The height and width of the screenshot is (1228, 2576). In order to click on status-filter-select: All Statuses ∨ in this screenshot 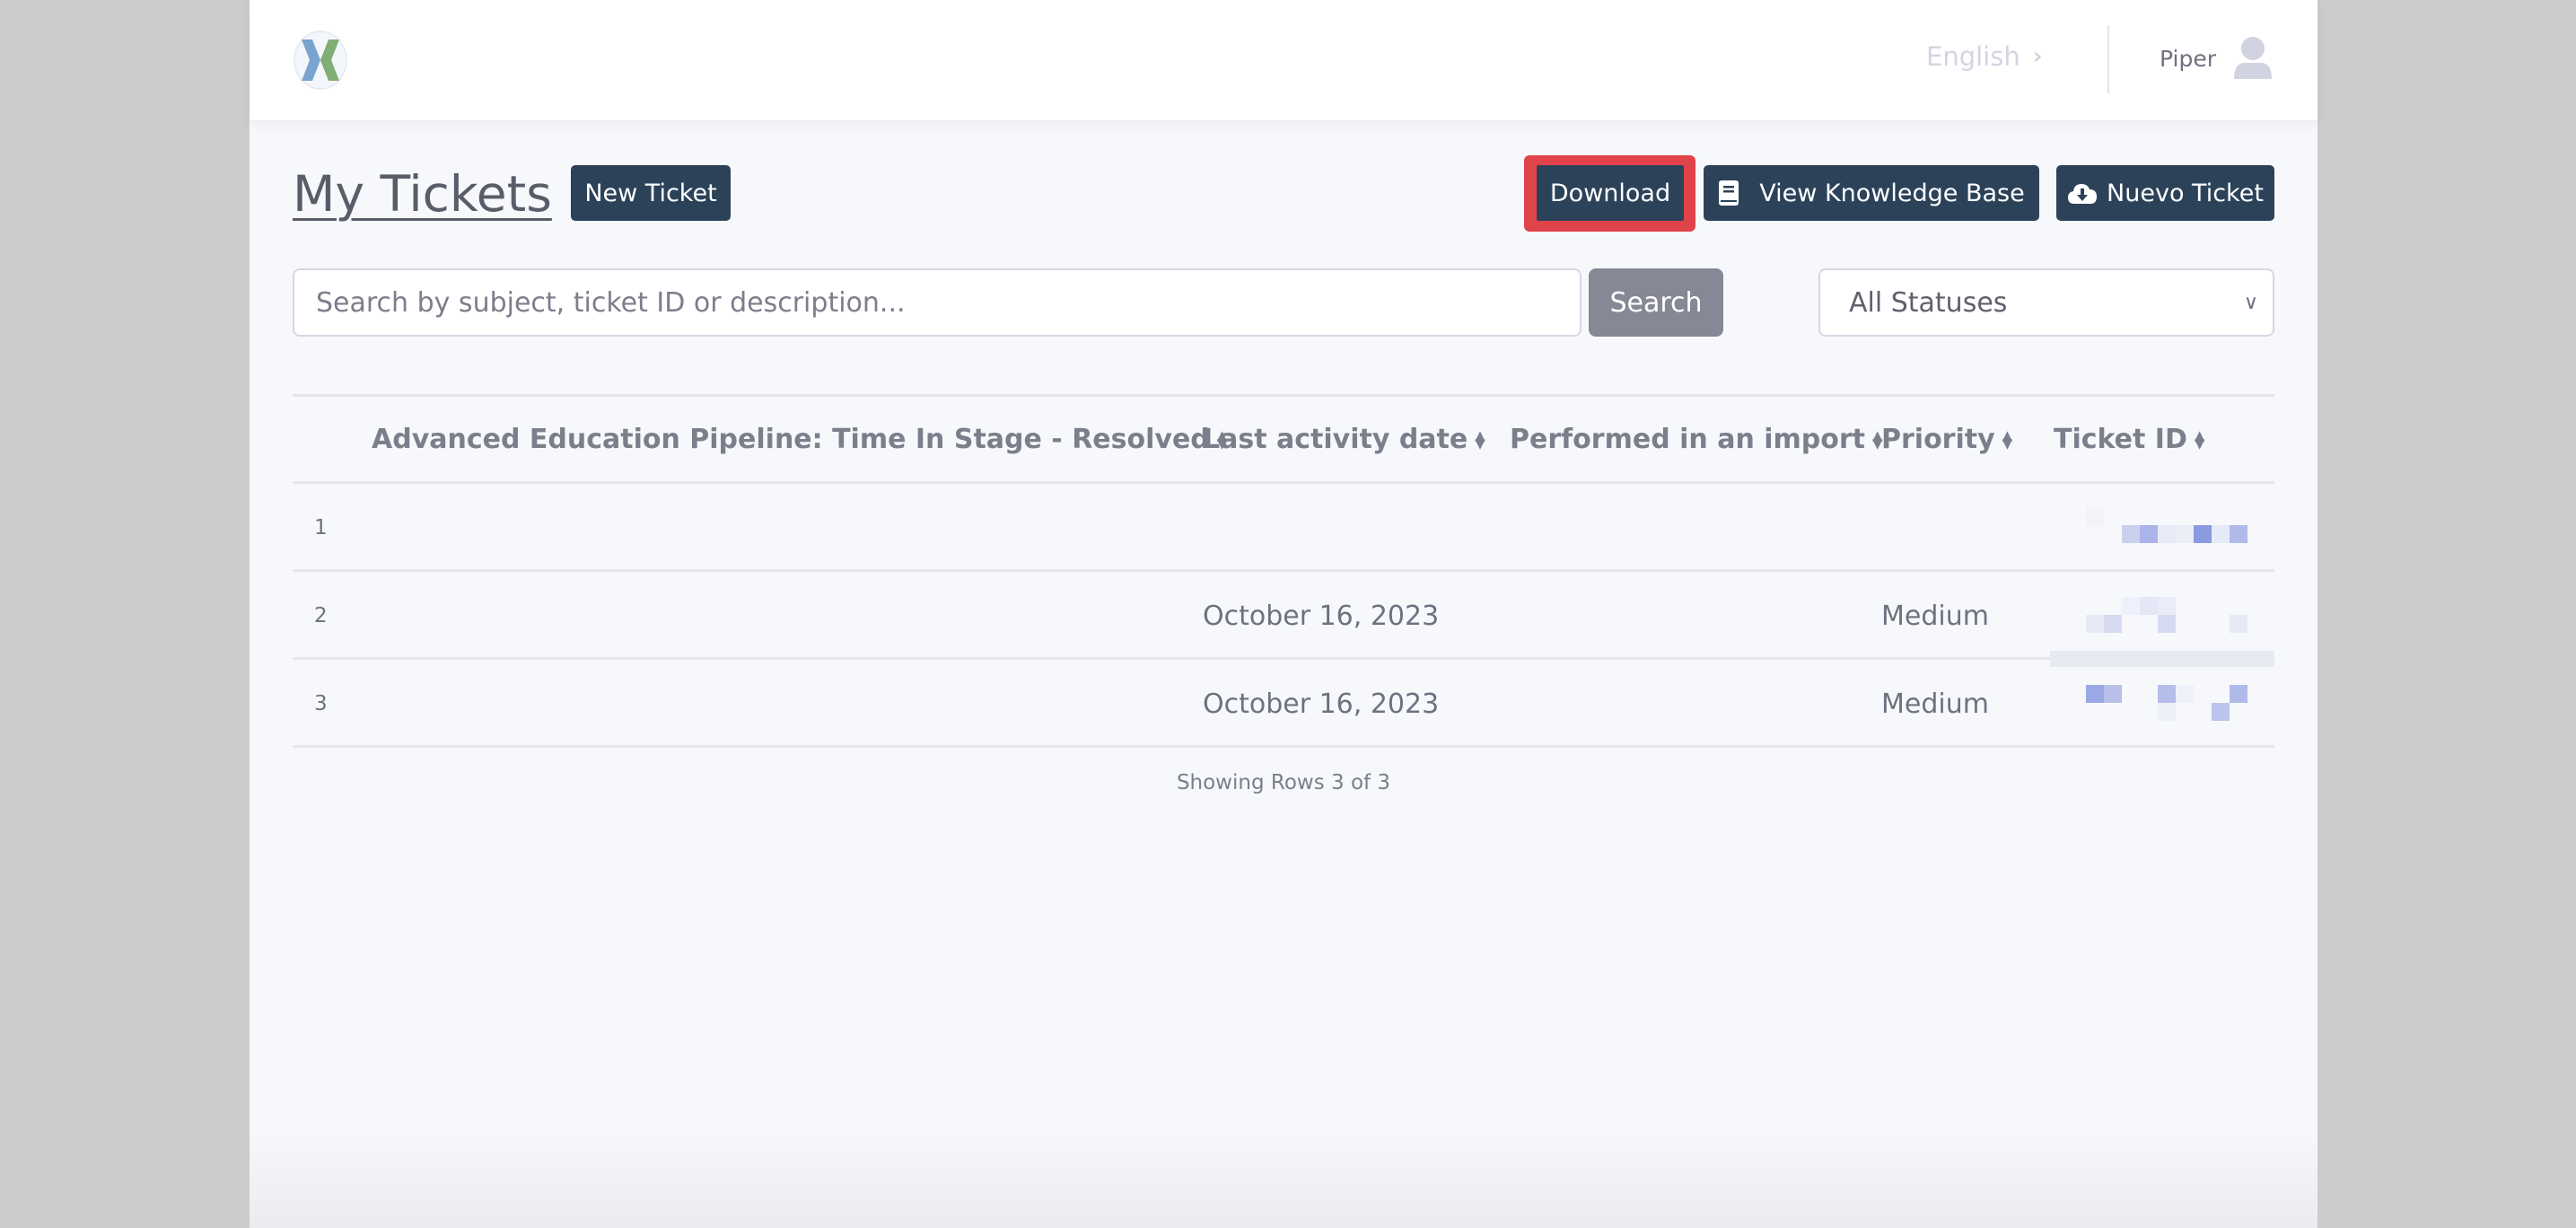, I will do `click(2046, 302)`.